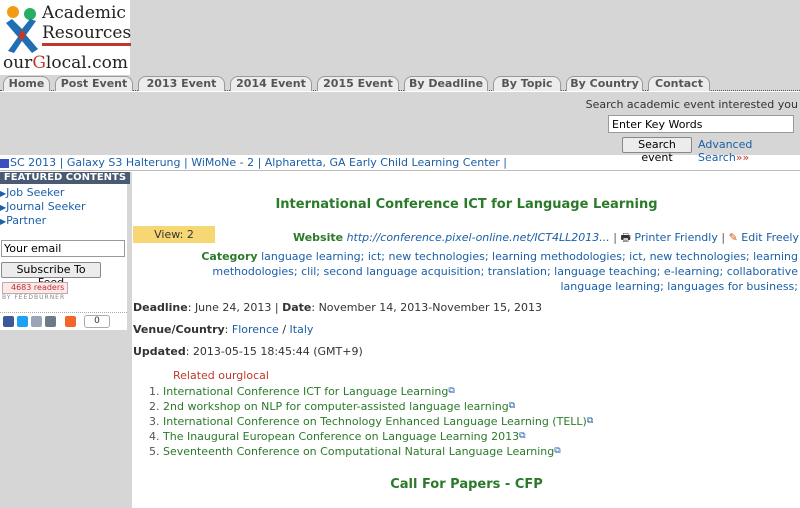 The width and height of the screenshot is (800, 508). What do you see at coordinates (221, 375) in the screenshot?
I see `related-heading: Related ourglocal` at bounding box center [221, 375].